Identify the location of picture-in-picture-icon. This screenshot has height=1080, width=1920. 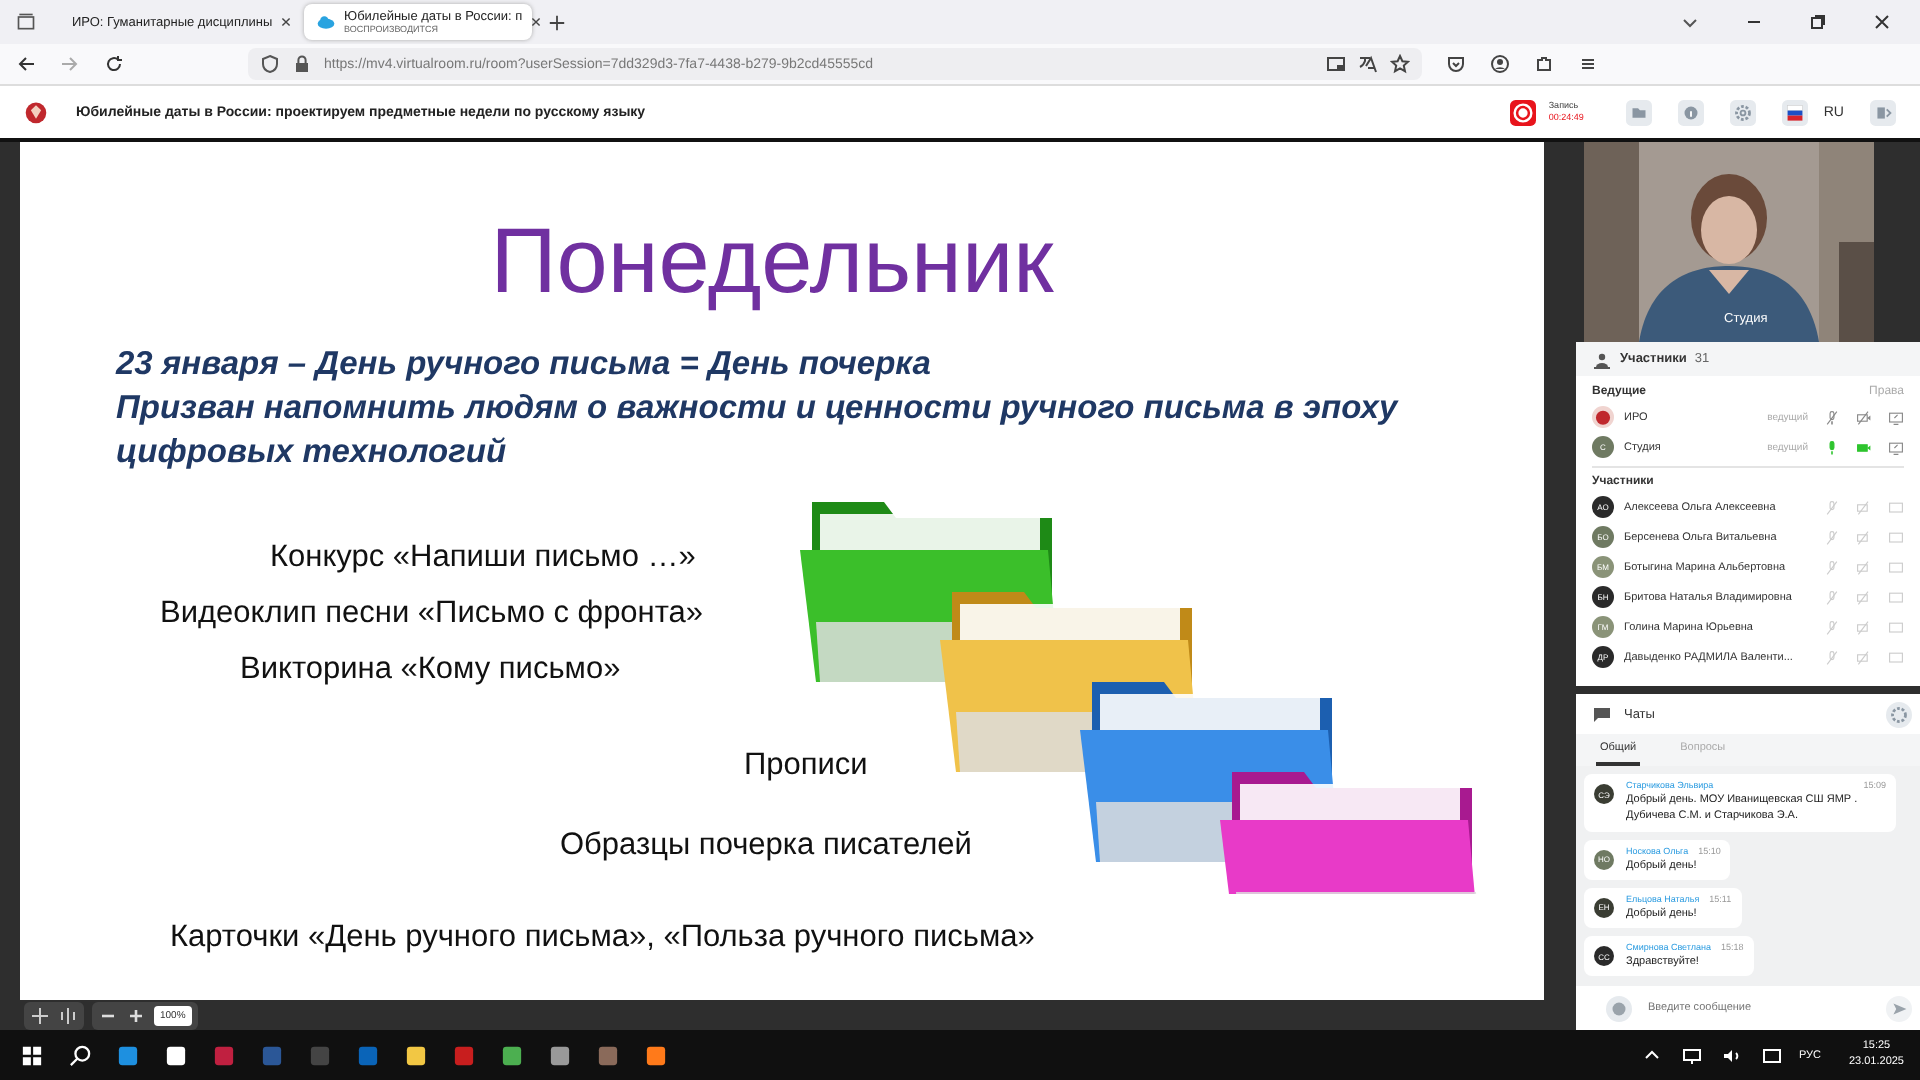
(1336, 64).